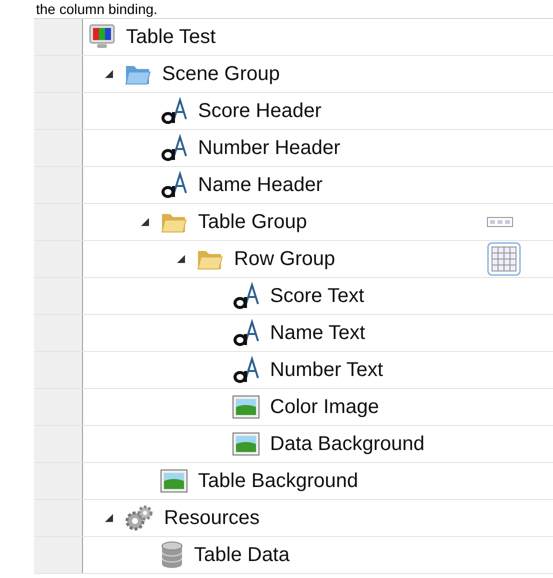 This screenshot has width=553, height=578. What do you see at coordinates (96, 9) in the screenshot?
I see `caption-text: the column binding.` at bounding box center [96, 9].